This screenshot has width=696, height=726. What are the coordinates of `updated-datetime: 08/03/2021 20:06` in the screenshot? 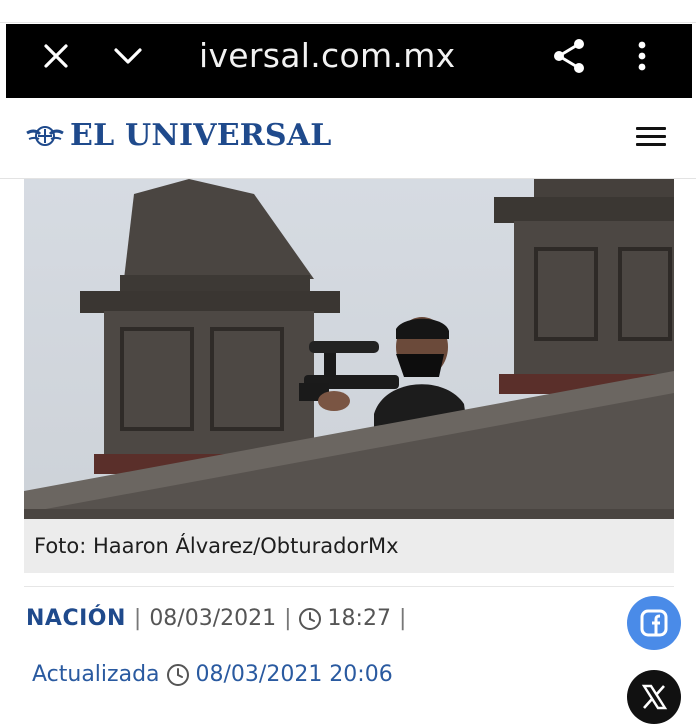 It's located at (294, 674).